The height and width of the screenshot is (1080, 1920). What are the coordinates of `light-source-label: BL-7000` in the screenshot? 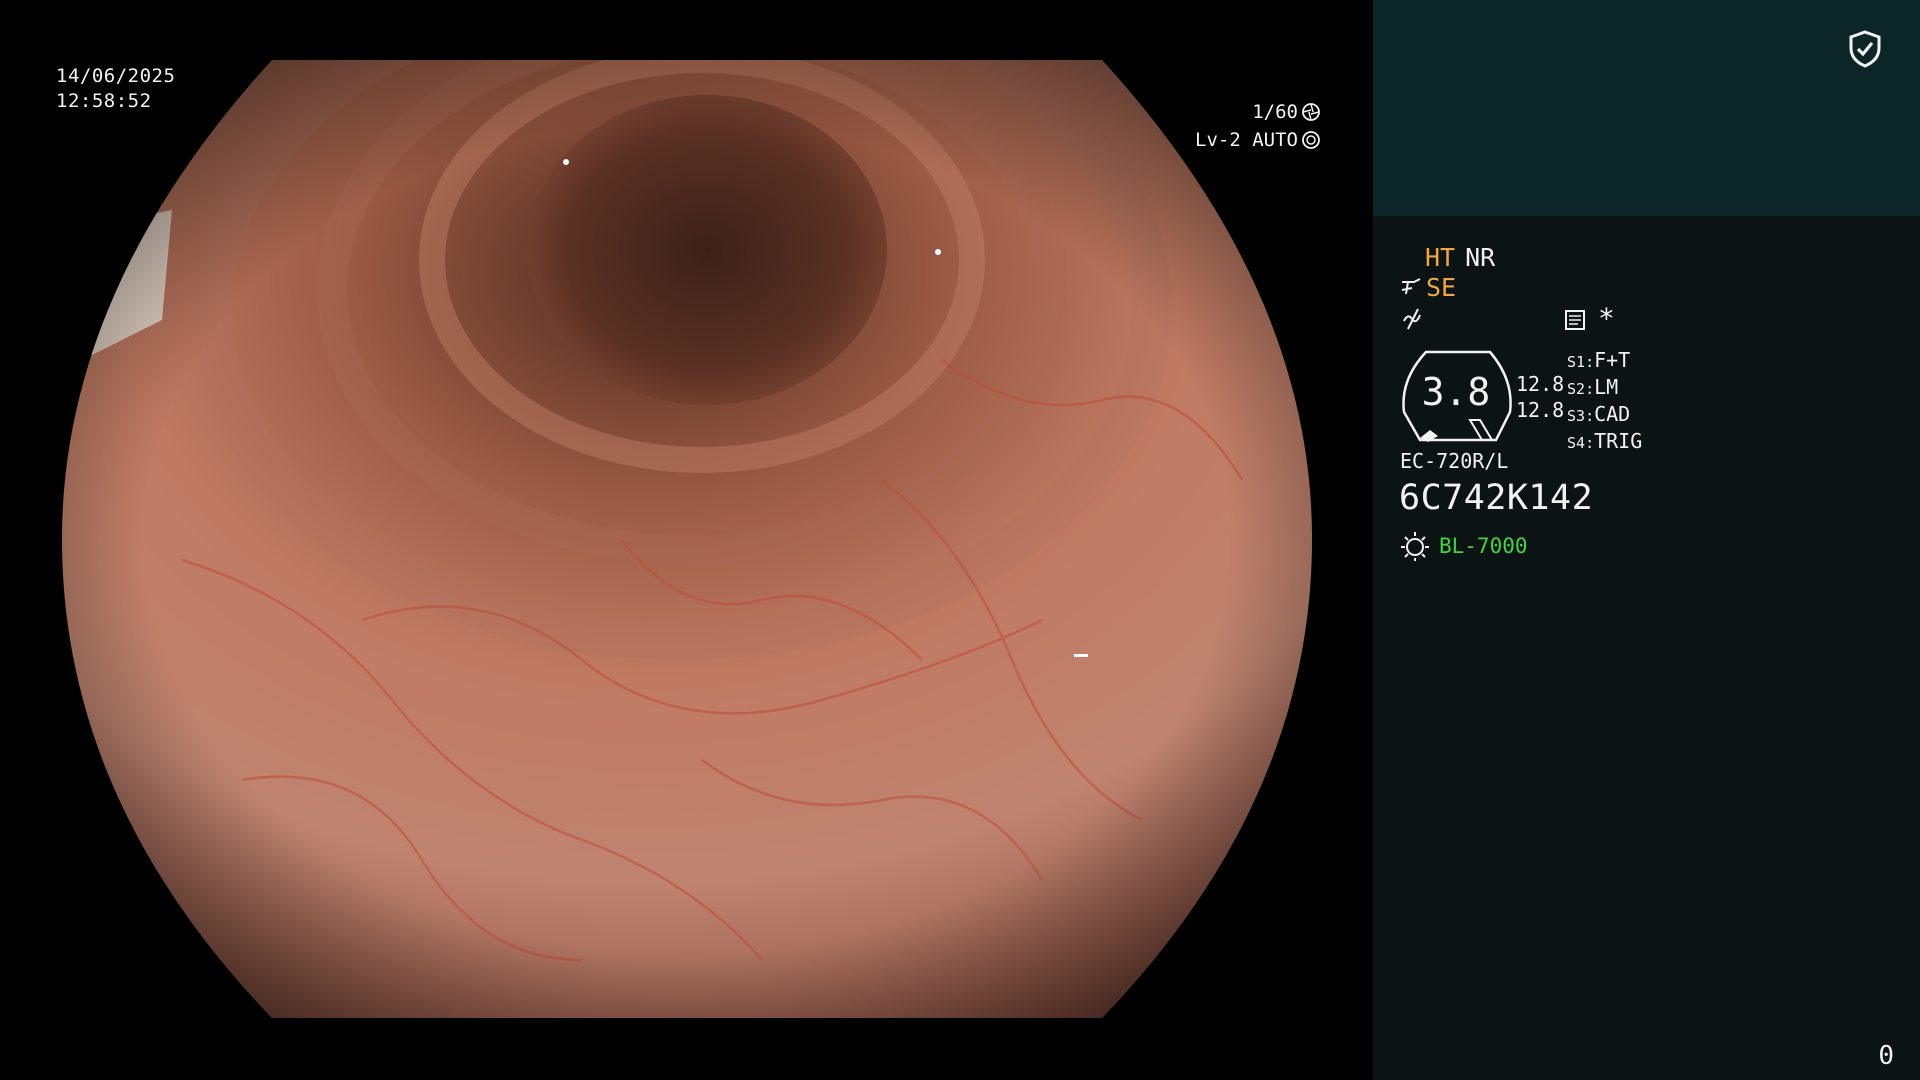 It's located at (1483, 546).